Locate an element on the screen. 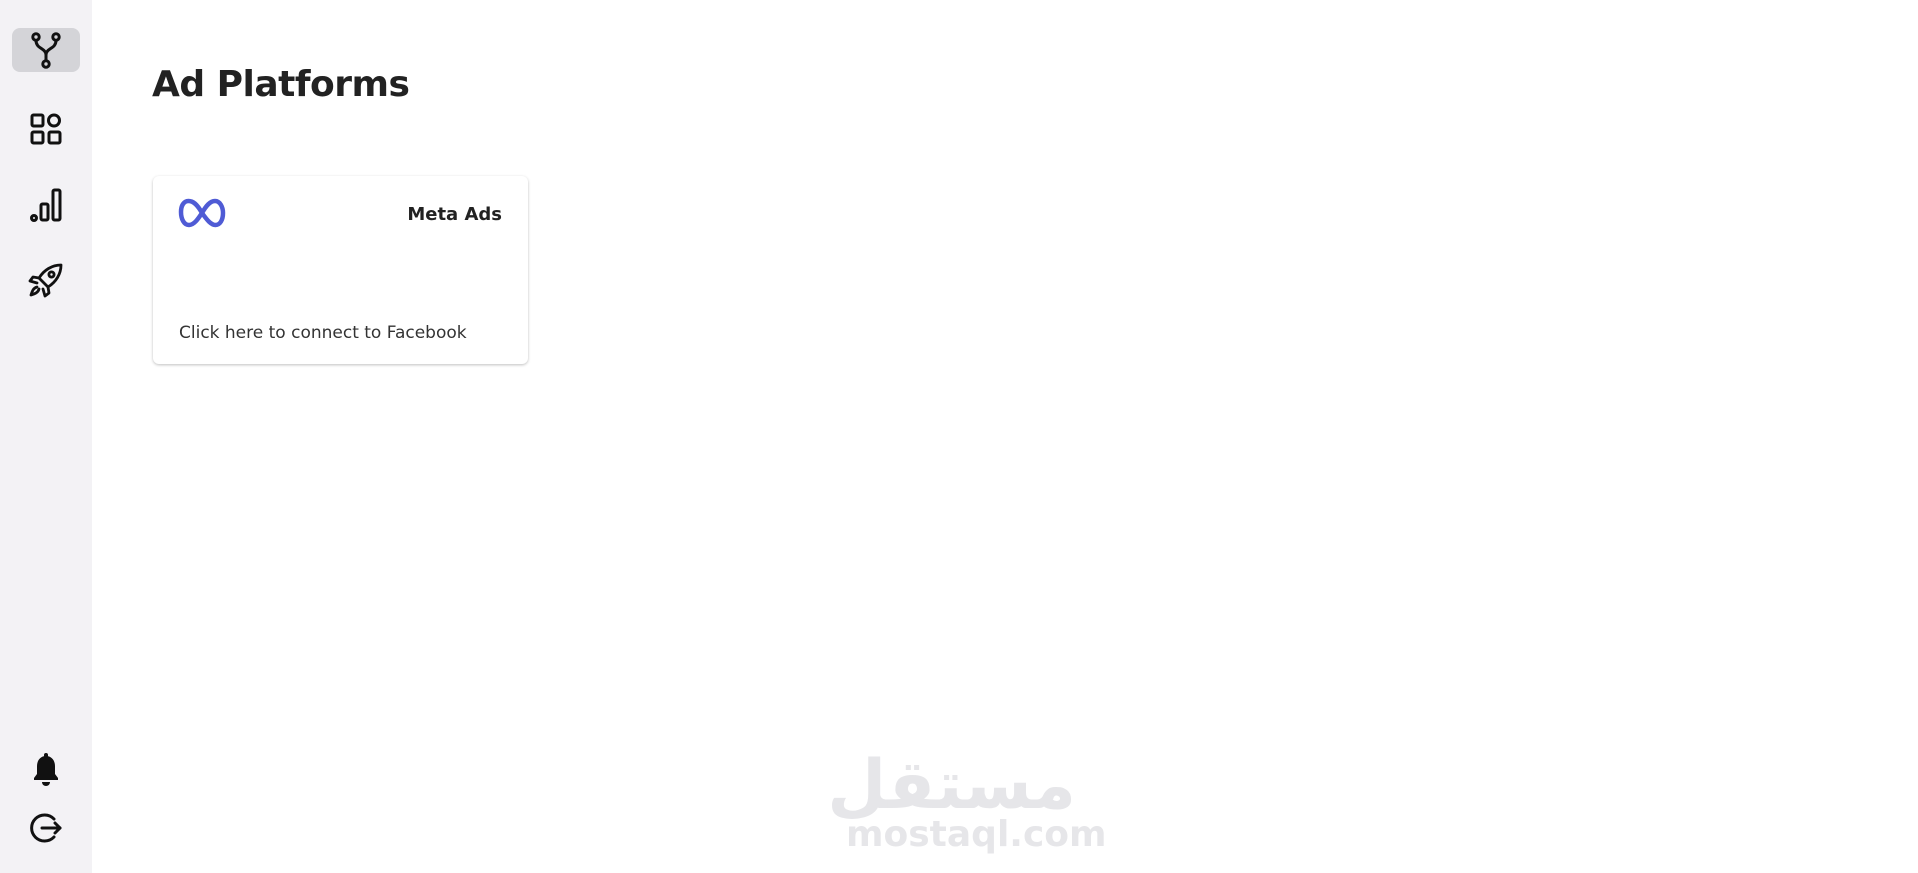 This screenshot has height=873, width=1918. sidebar-item-apps is located at coordinates (46, 129).